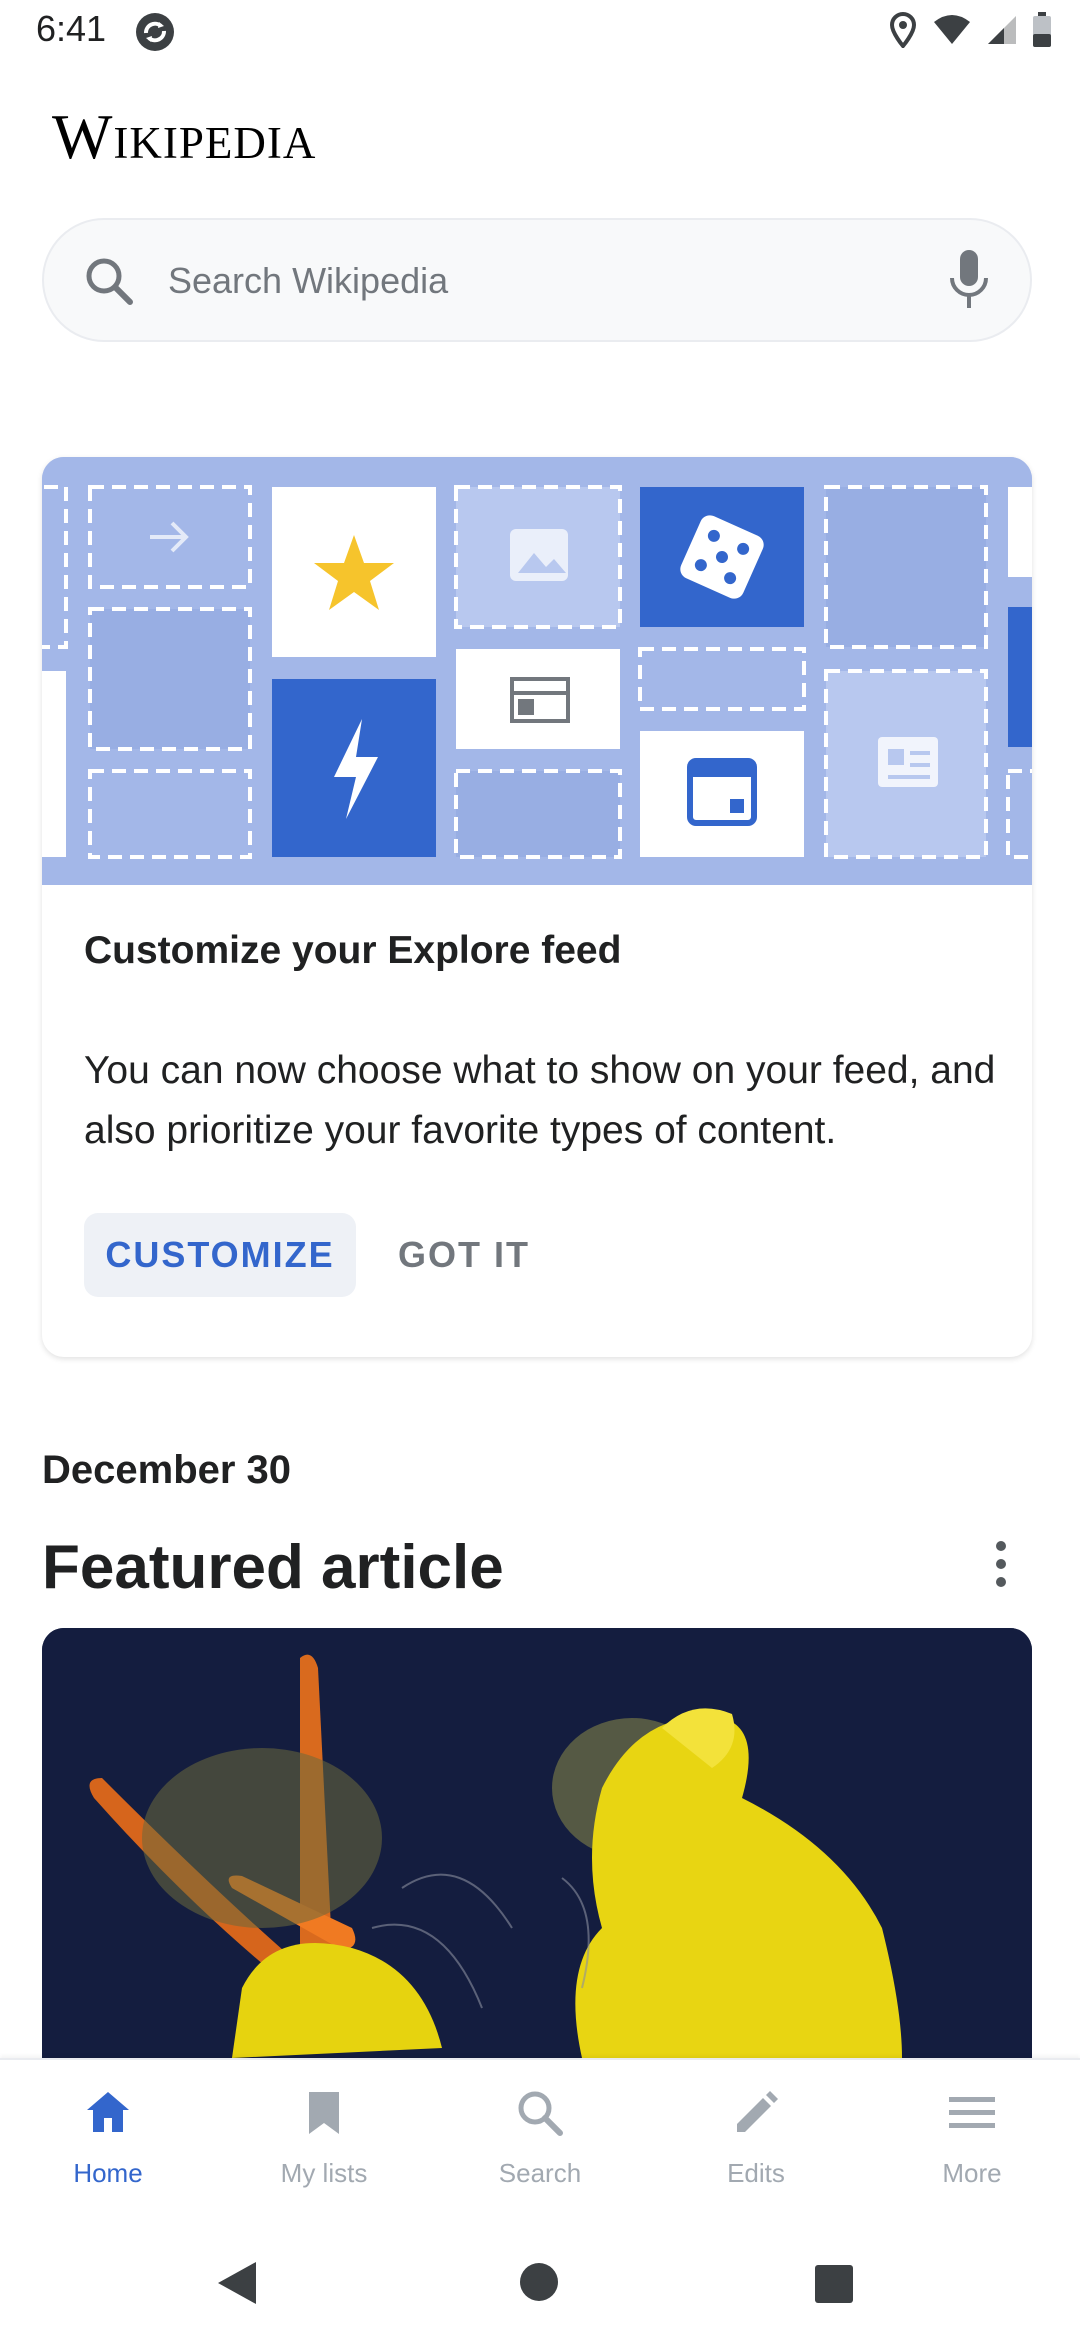  Describe the element at coordinates (540, 33) in the screenshot. I see `status-bar: 6:41` at that location.